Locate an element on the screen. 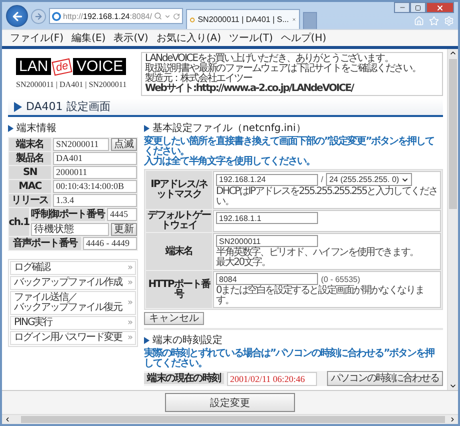 The image size is (460, 426). device-path: SN2000011 | DA401 | SN2000011 is located at coordinates (71, 84).